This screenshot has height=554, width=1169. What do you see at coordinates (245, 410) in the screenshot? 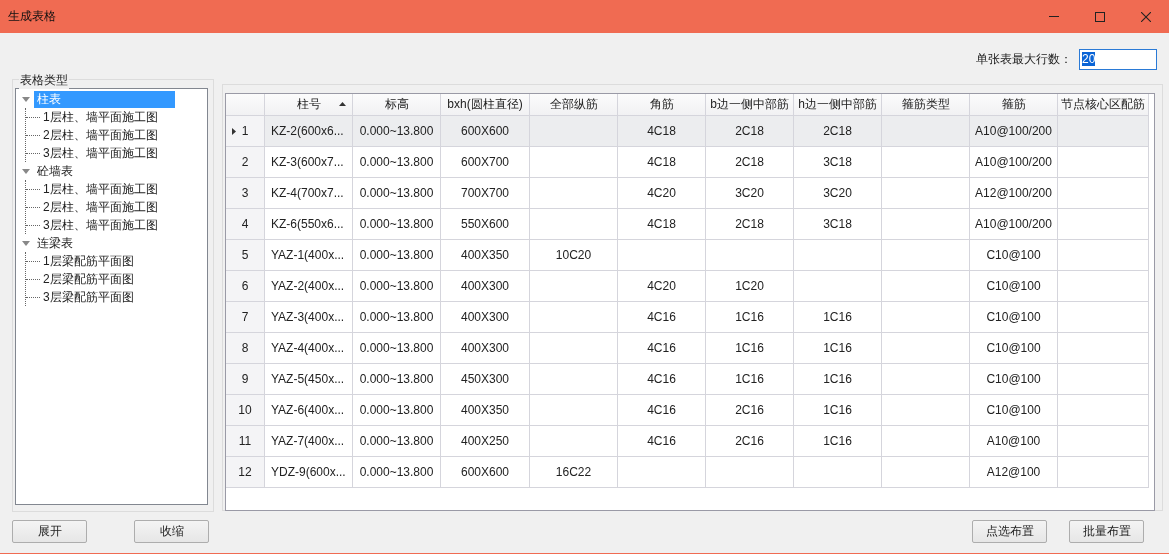
I see `row-header: 10` at bounding box center [245, 410].